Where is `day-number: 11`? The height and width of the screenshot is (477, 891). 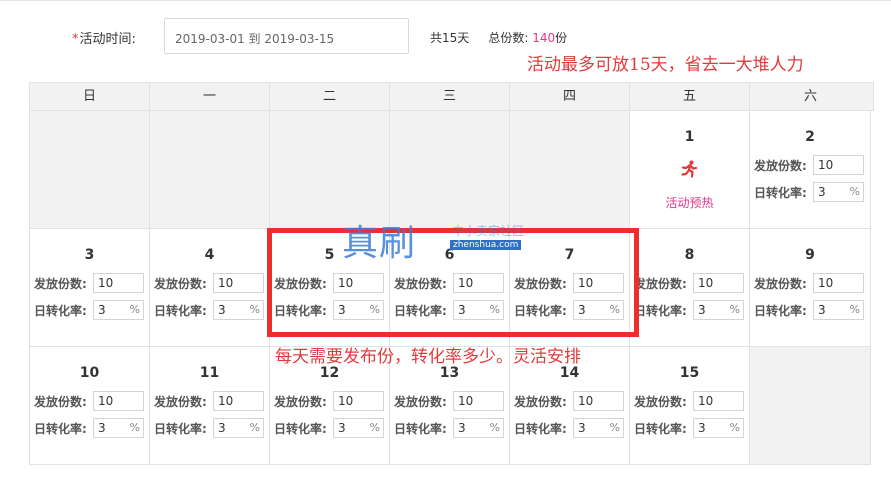 day-number: 11 is located at coordinates (209, 373).